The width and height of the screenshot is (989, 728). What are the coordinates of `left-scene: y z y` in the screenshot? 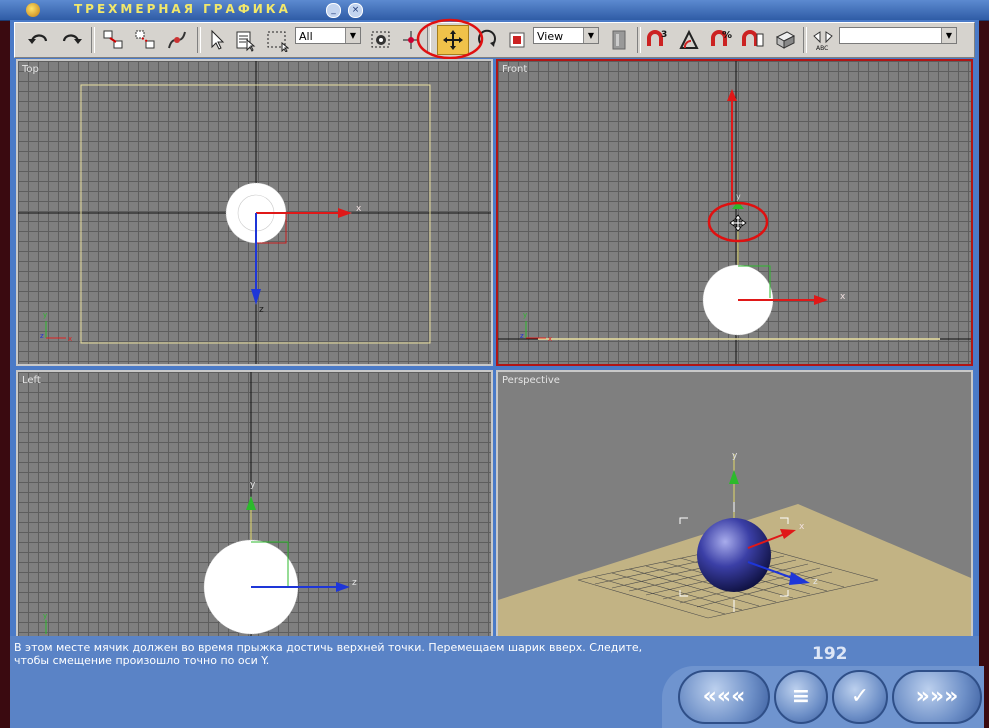 It's located at (200, 504).